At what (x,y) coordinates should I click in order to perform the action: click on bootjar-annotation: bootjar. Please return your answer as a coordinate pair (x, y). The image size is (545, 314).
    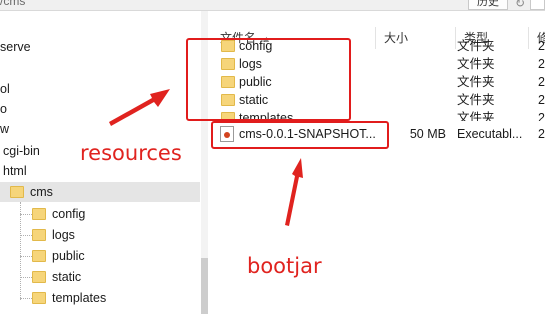
    Looking at the image, I should click on (284, 266).